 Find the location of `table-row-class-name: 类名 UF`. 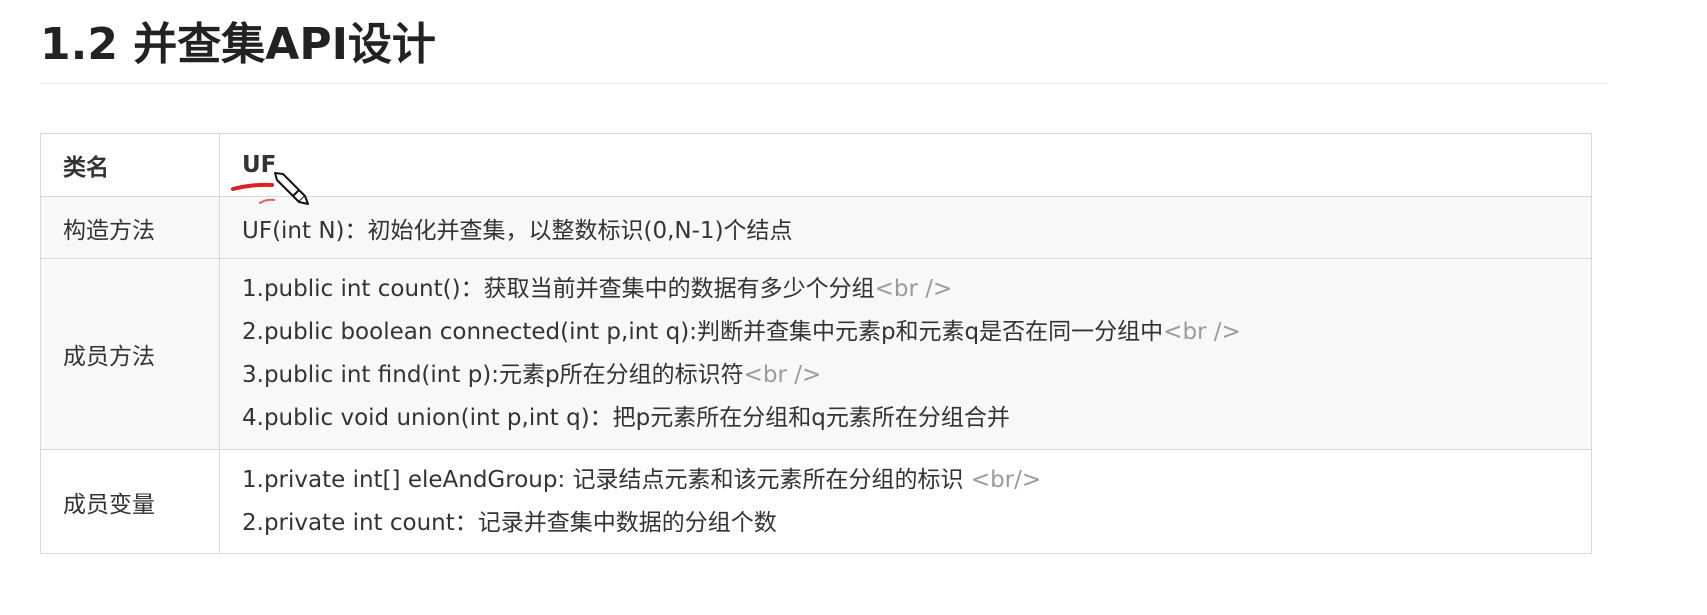

table-row-class-name: 类名 UF is located at coordinates (816, 165).